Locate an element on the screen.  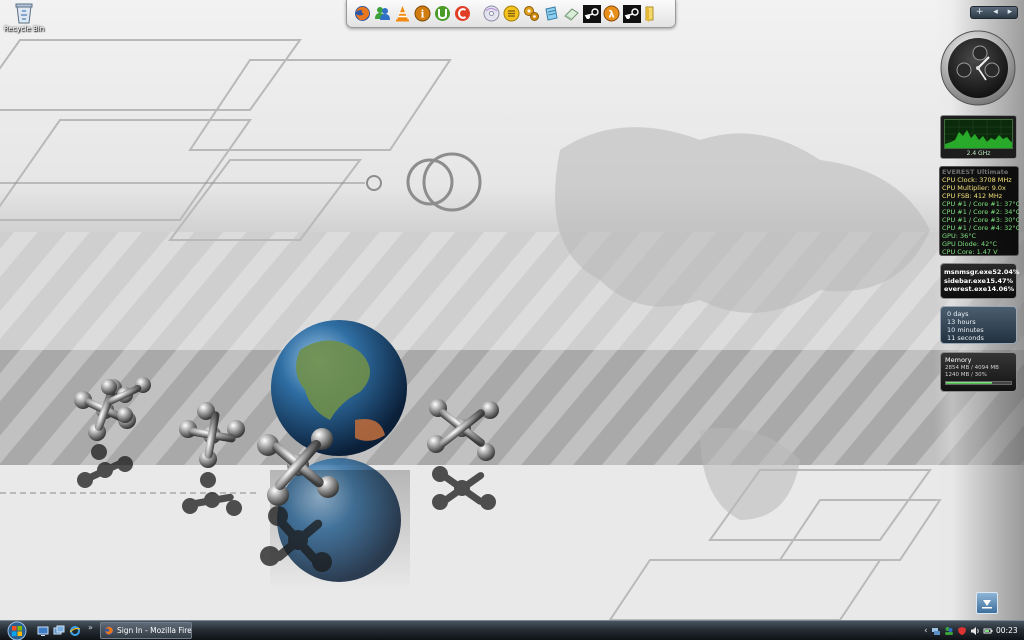
process-row: everest.exe 14.06% is located at coordinates (979, 289).